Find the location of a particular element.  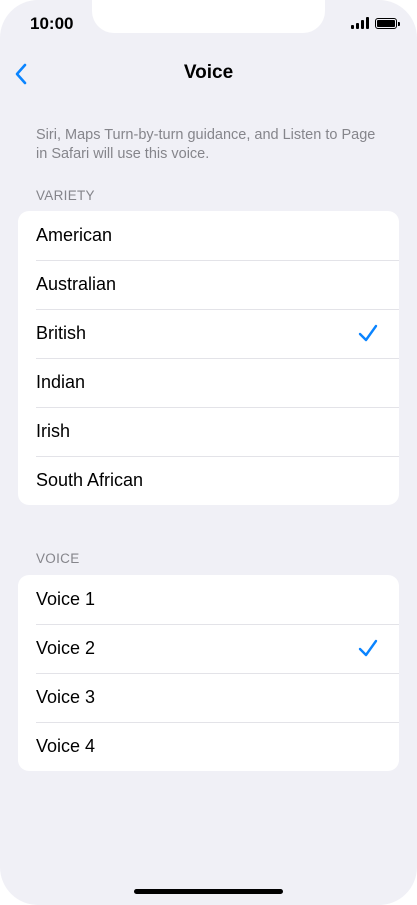

battery-fill is located at coordinates (386, 23).